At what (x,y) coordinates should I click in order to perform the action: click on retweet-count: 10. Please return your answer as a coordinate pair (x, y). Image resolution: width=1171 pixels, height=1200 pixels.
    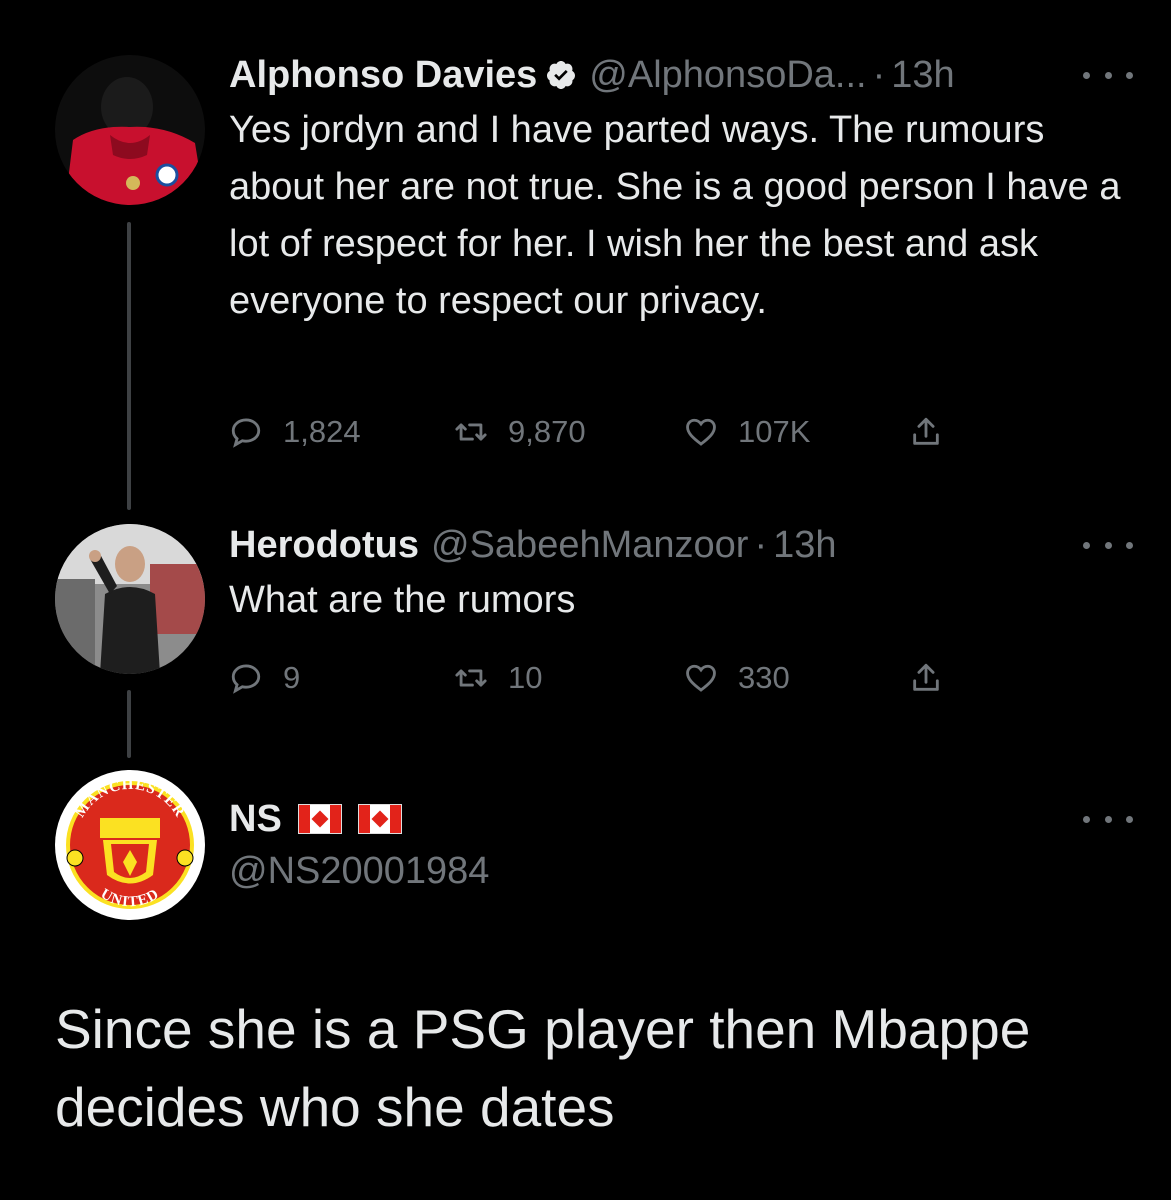
    Looking at the image, I should click on (525, 677).